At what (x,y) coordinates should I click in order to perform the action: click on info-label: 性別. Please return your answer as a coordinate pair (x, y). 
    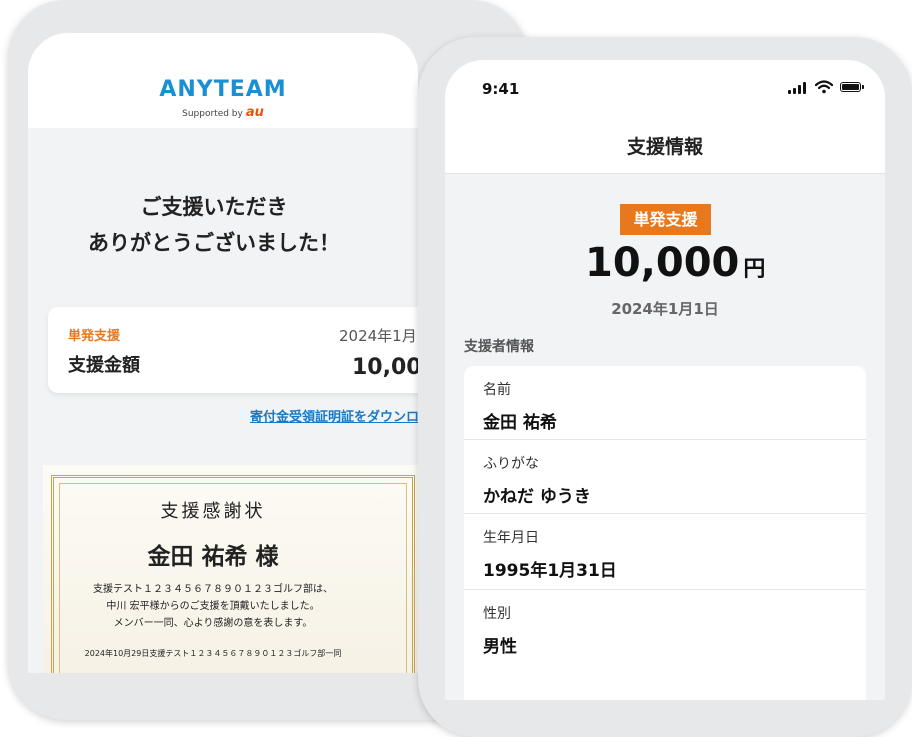
    Looking at the image, I should click on (497, 614).